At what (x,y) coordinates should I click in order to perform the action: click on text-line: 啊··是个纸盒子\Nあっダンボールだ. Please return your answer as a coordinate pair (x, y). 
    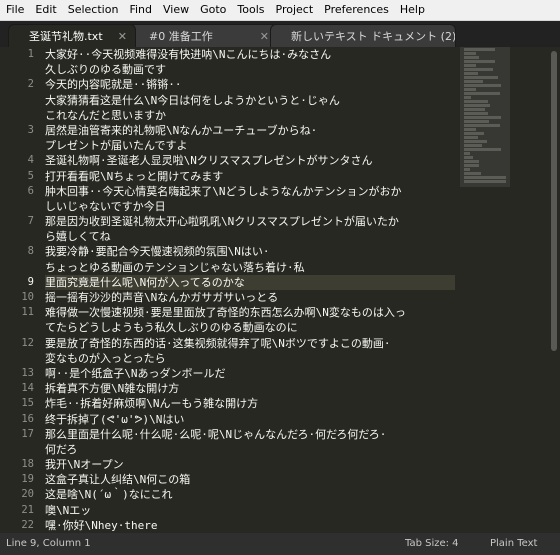
    Looking at the image, I should click on (250, 373).